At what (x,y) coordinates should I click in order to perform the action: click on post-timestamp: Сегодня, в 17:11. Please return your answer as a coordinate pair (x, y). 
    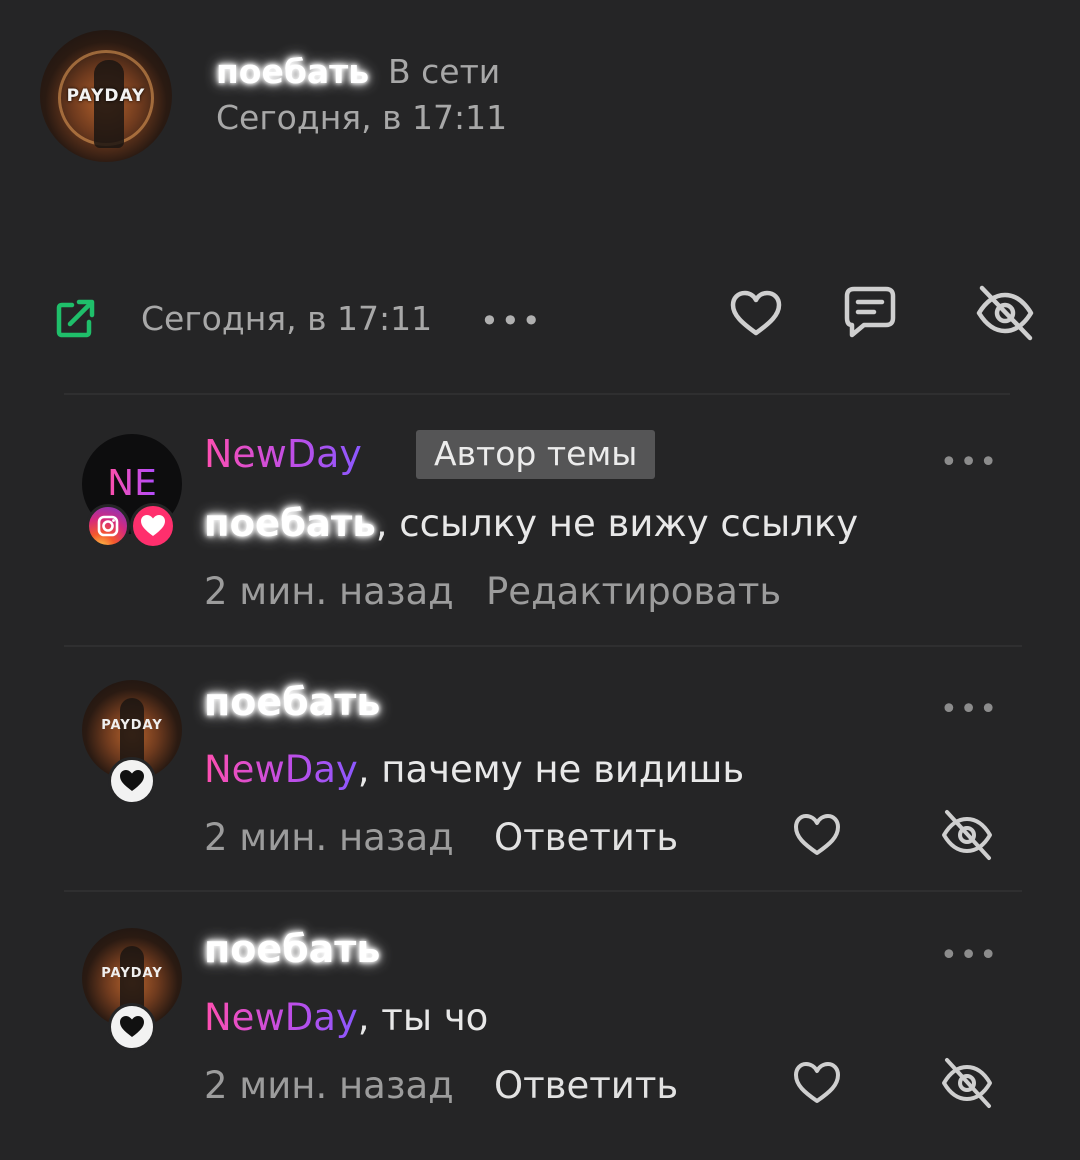
    Looking at the image, I should click on (362, 117).